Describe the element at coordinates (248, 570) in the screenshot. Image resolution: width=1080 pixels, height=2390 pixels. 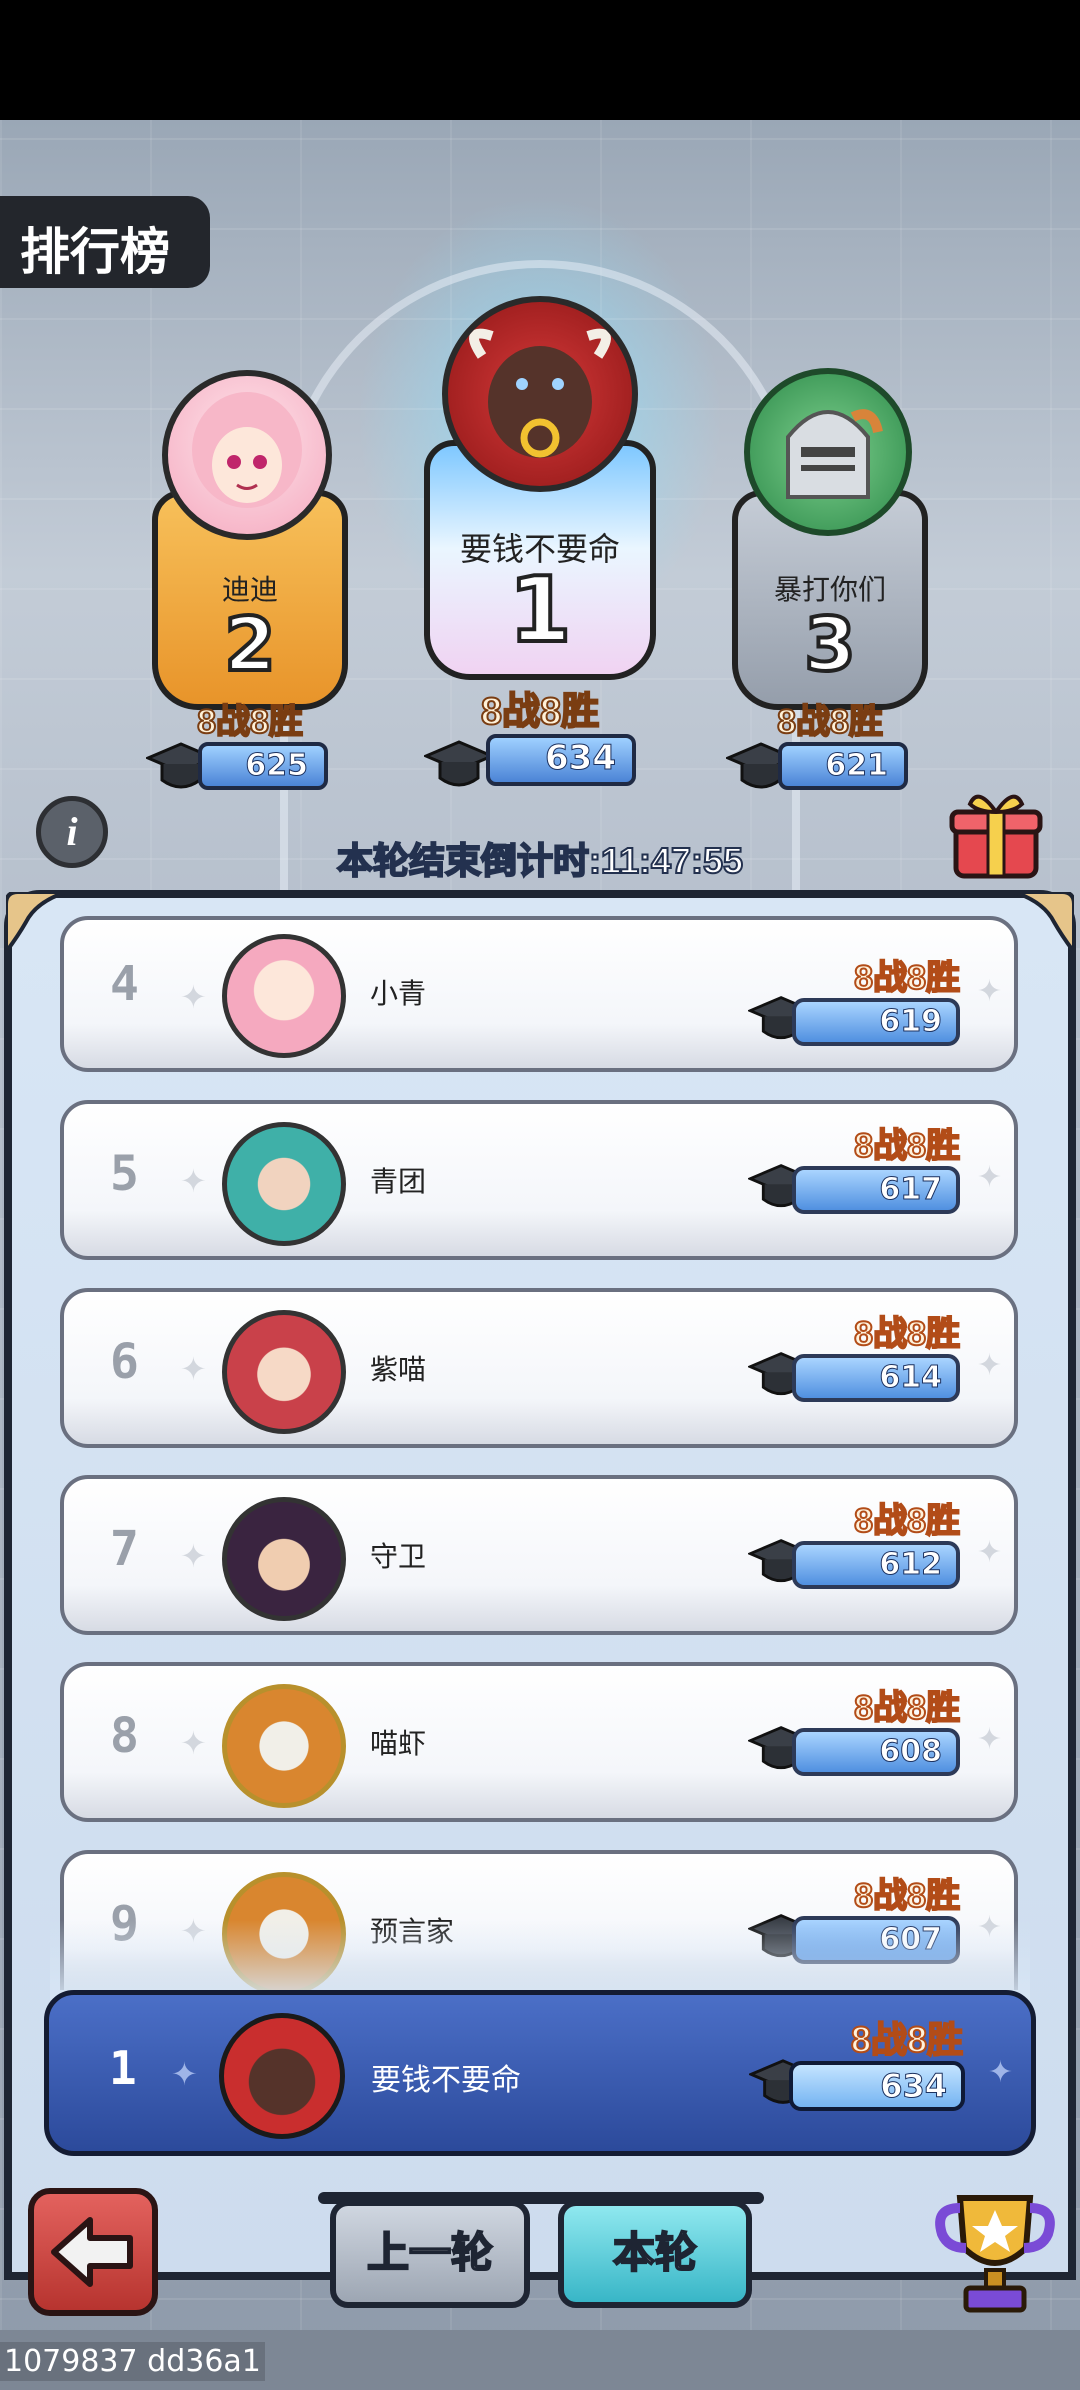
I see `podium-rank-2: 迪迪 2 8战8胜 625` at that location.